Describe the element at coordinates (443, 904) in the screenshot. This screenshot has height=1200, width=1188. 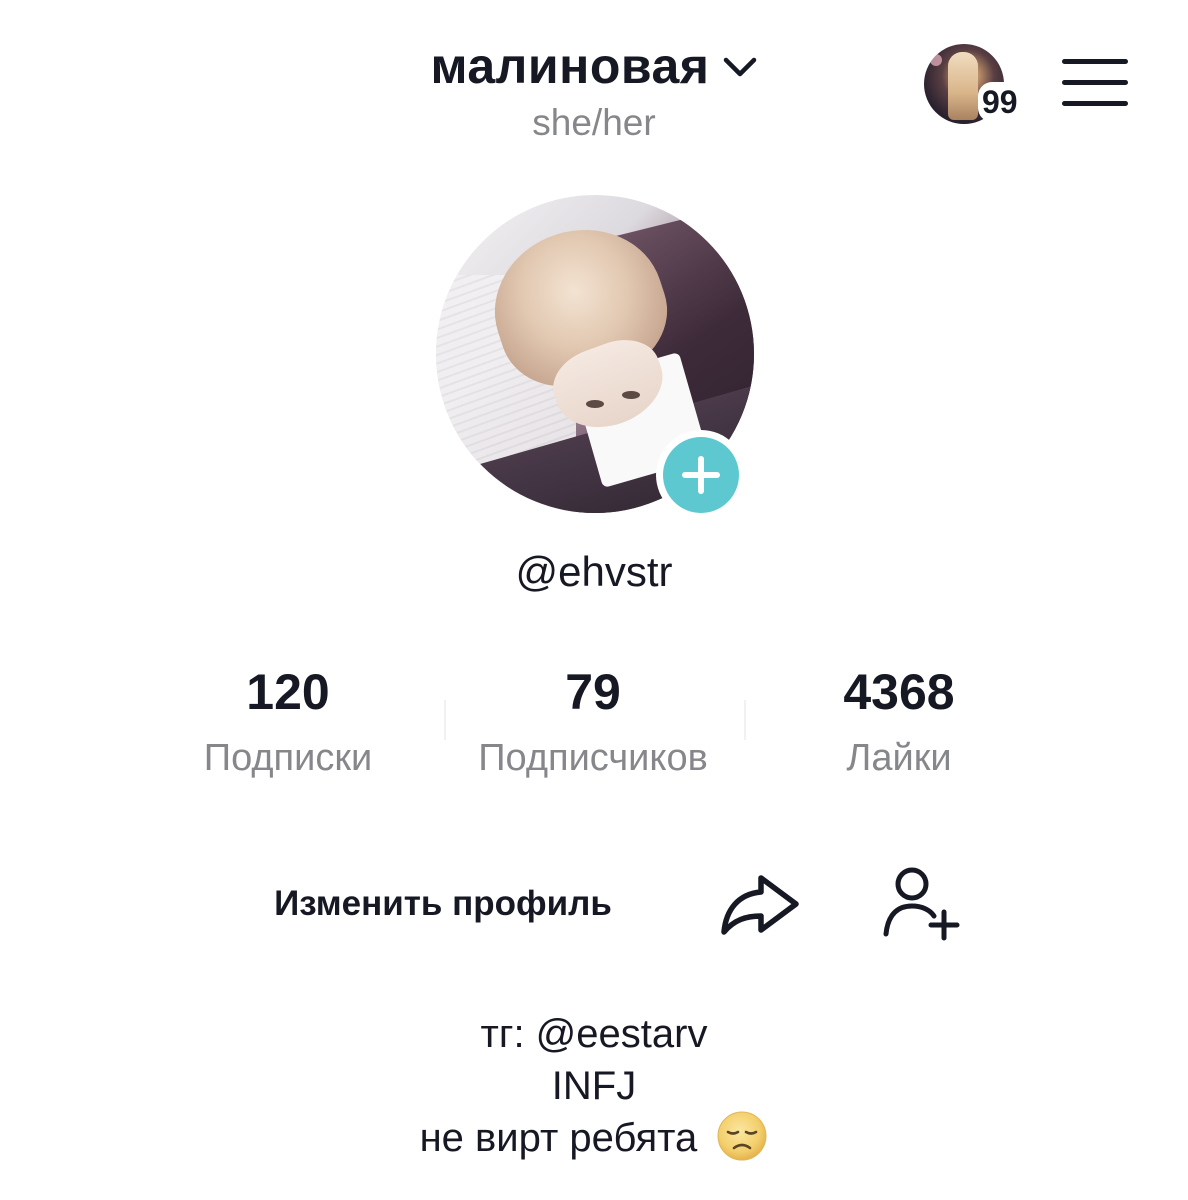
I see `edit-profile-button: Изменить профиль` at that location.